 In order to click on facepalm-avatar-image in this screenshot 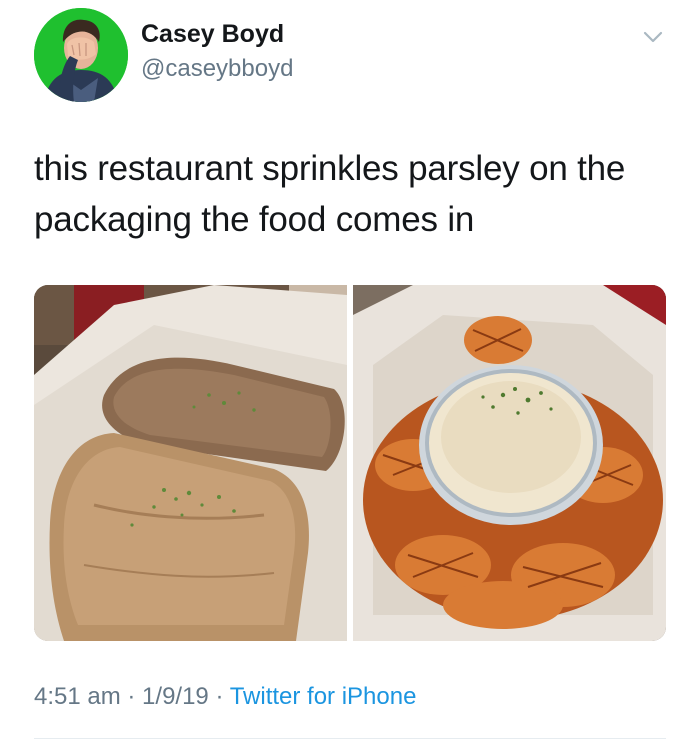, I will do `click(81, 55)`.